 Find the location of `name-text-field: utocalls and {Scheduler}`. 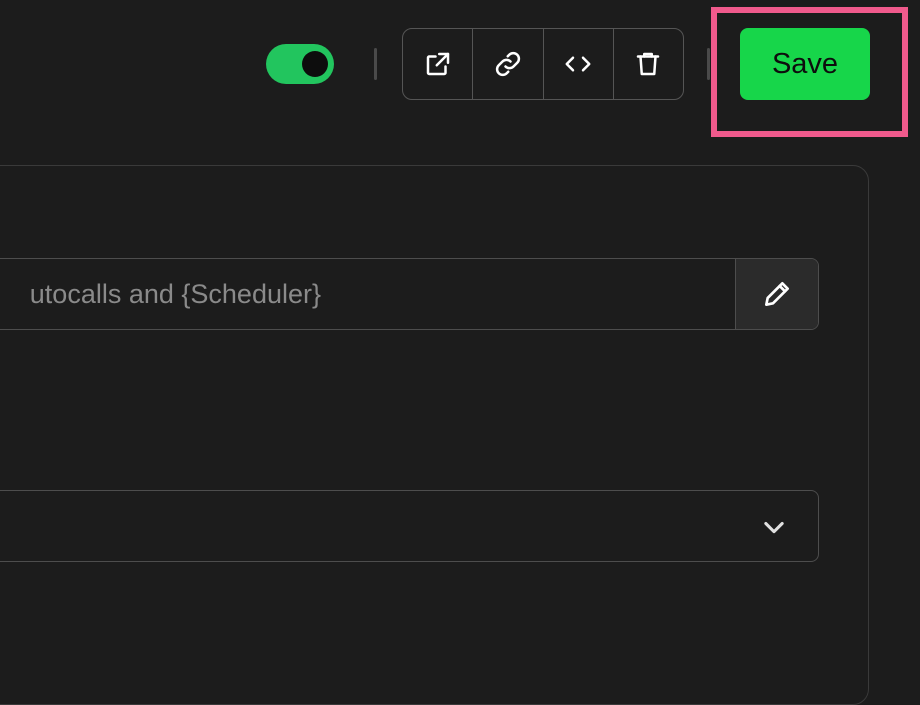

name-text-field: utocalls and {Scheduler} is located at coordinates (409, 294).